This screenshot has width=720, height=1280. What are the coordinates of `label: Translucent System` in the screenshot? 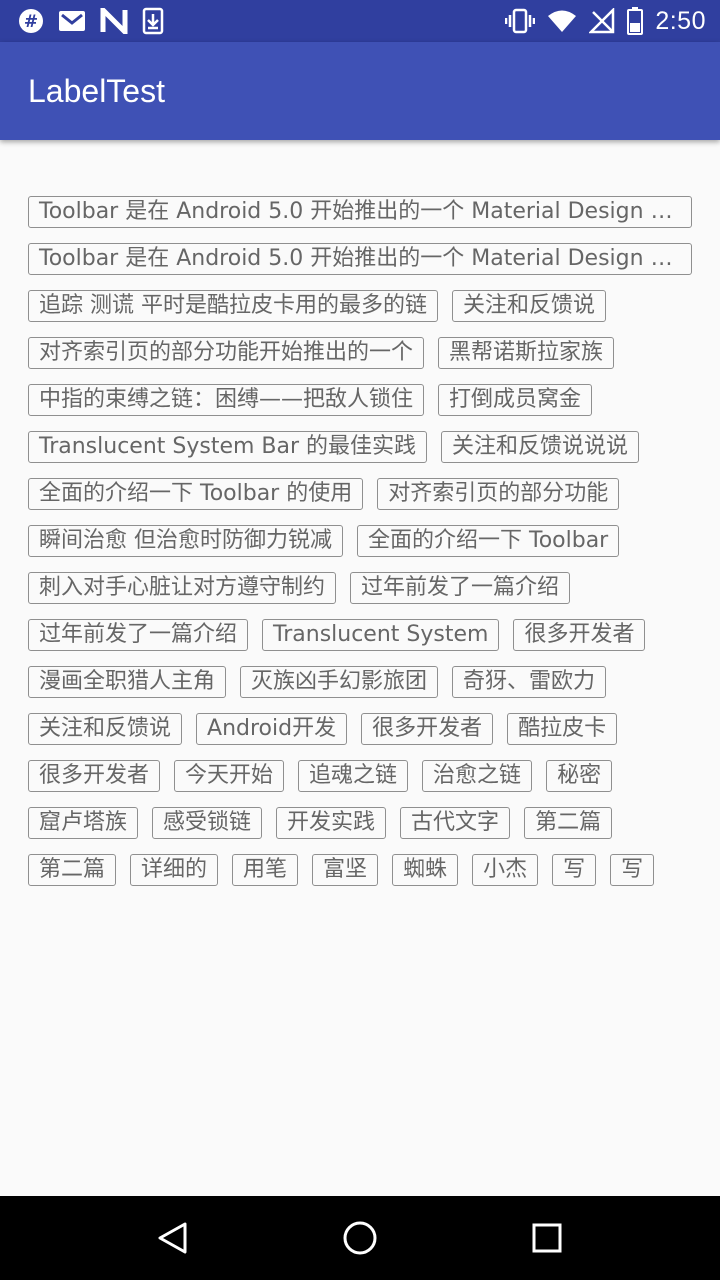 It's located at (381, 635).